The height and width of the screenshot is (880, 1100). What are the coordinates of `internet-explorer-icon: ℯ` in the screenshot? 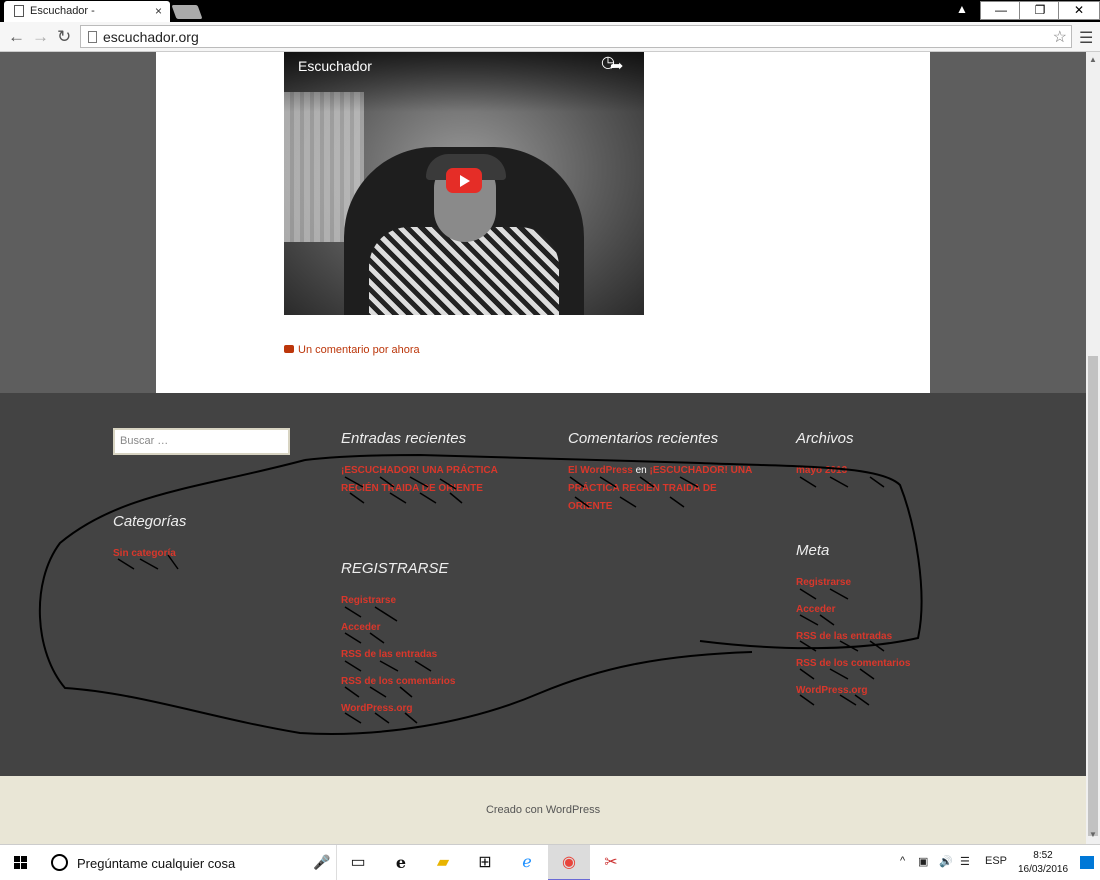 It's located at (527, 862).